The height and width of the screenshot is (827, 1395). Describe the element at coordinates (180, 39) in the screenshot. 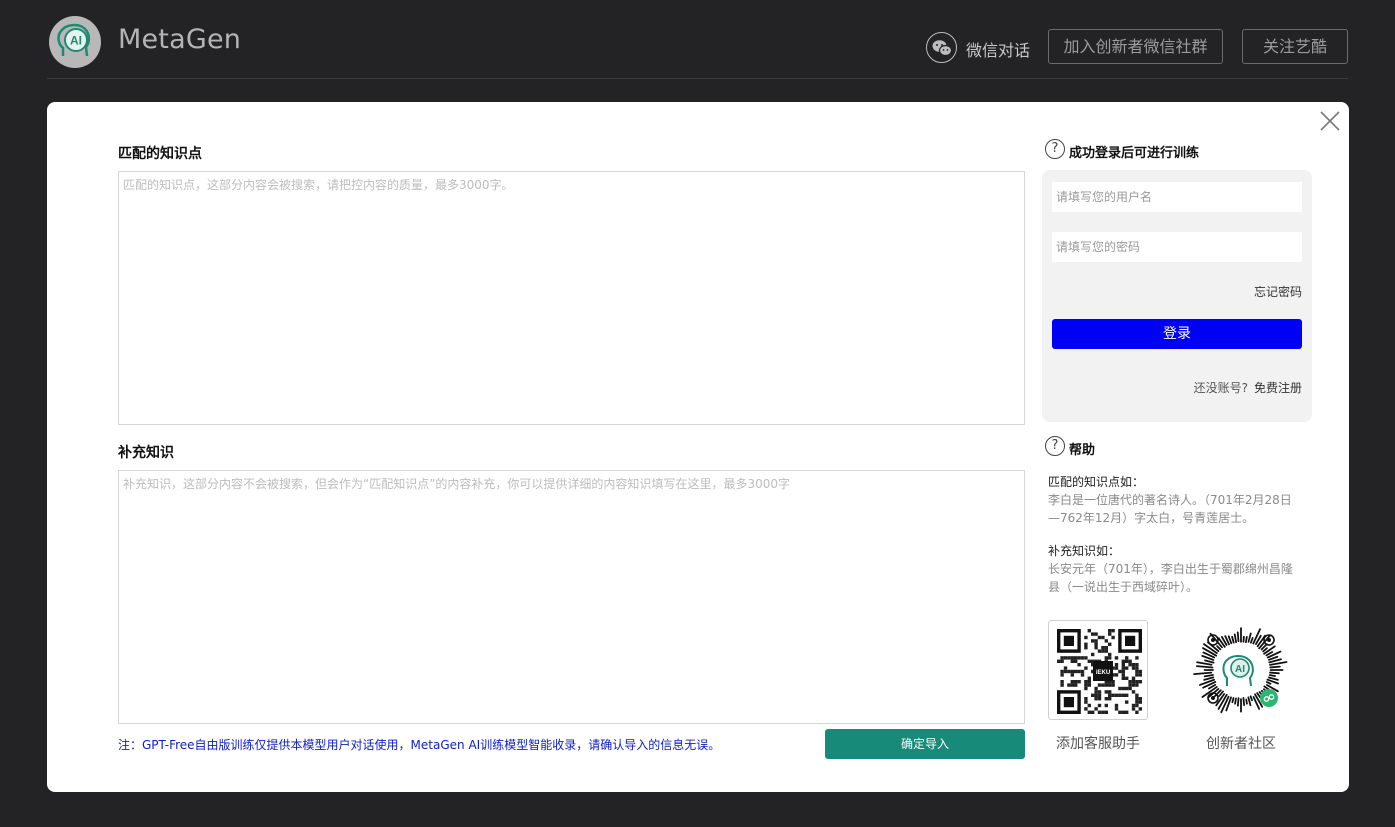

I see `brand-name: MetaGen` at that location.